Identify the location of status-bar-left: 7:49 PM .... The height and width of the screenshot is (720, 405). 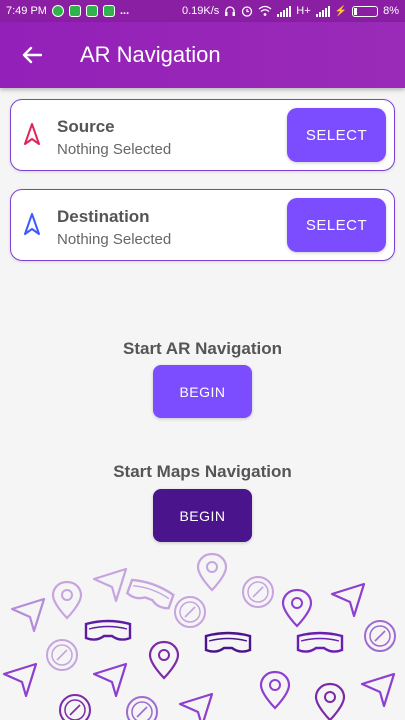
(67, 11).